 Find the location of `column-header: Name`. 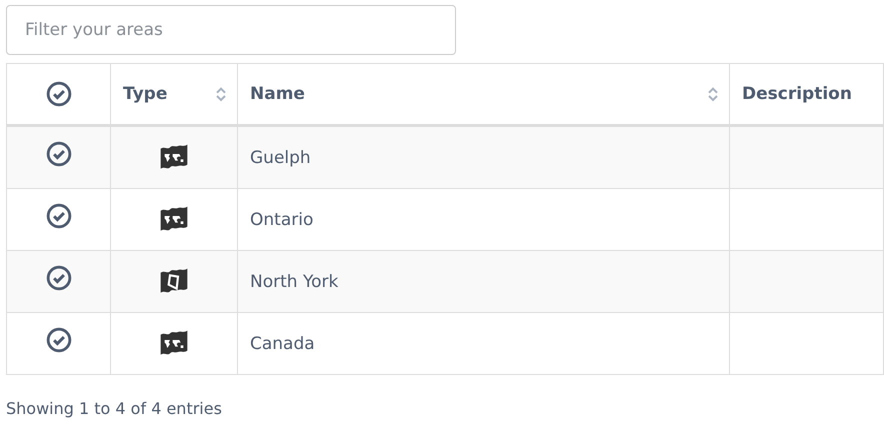

column-header: Name is located at coordinates (277, 94).